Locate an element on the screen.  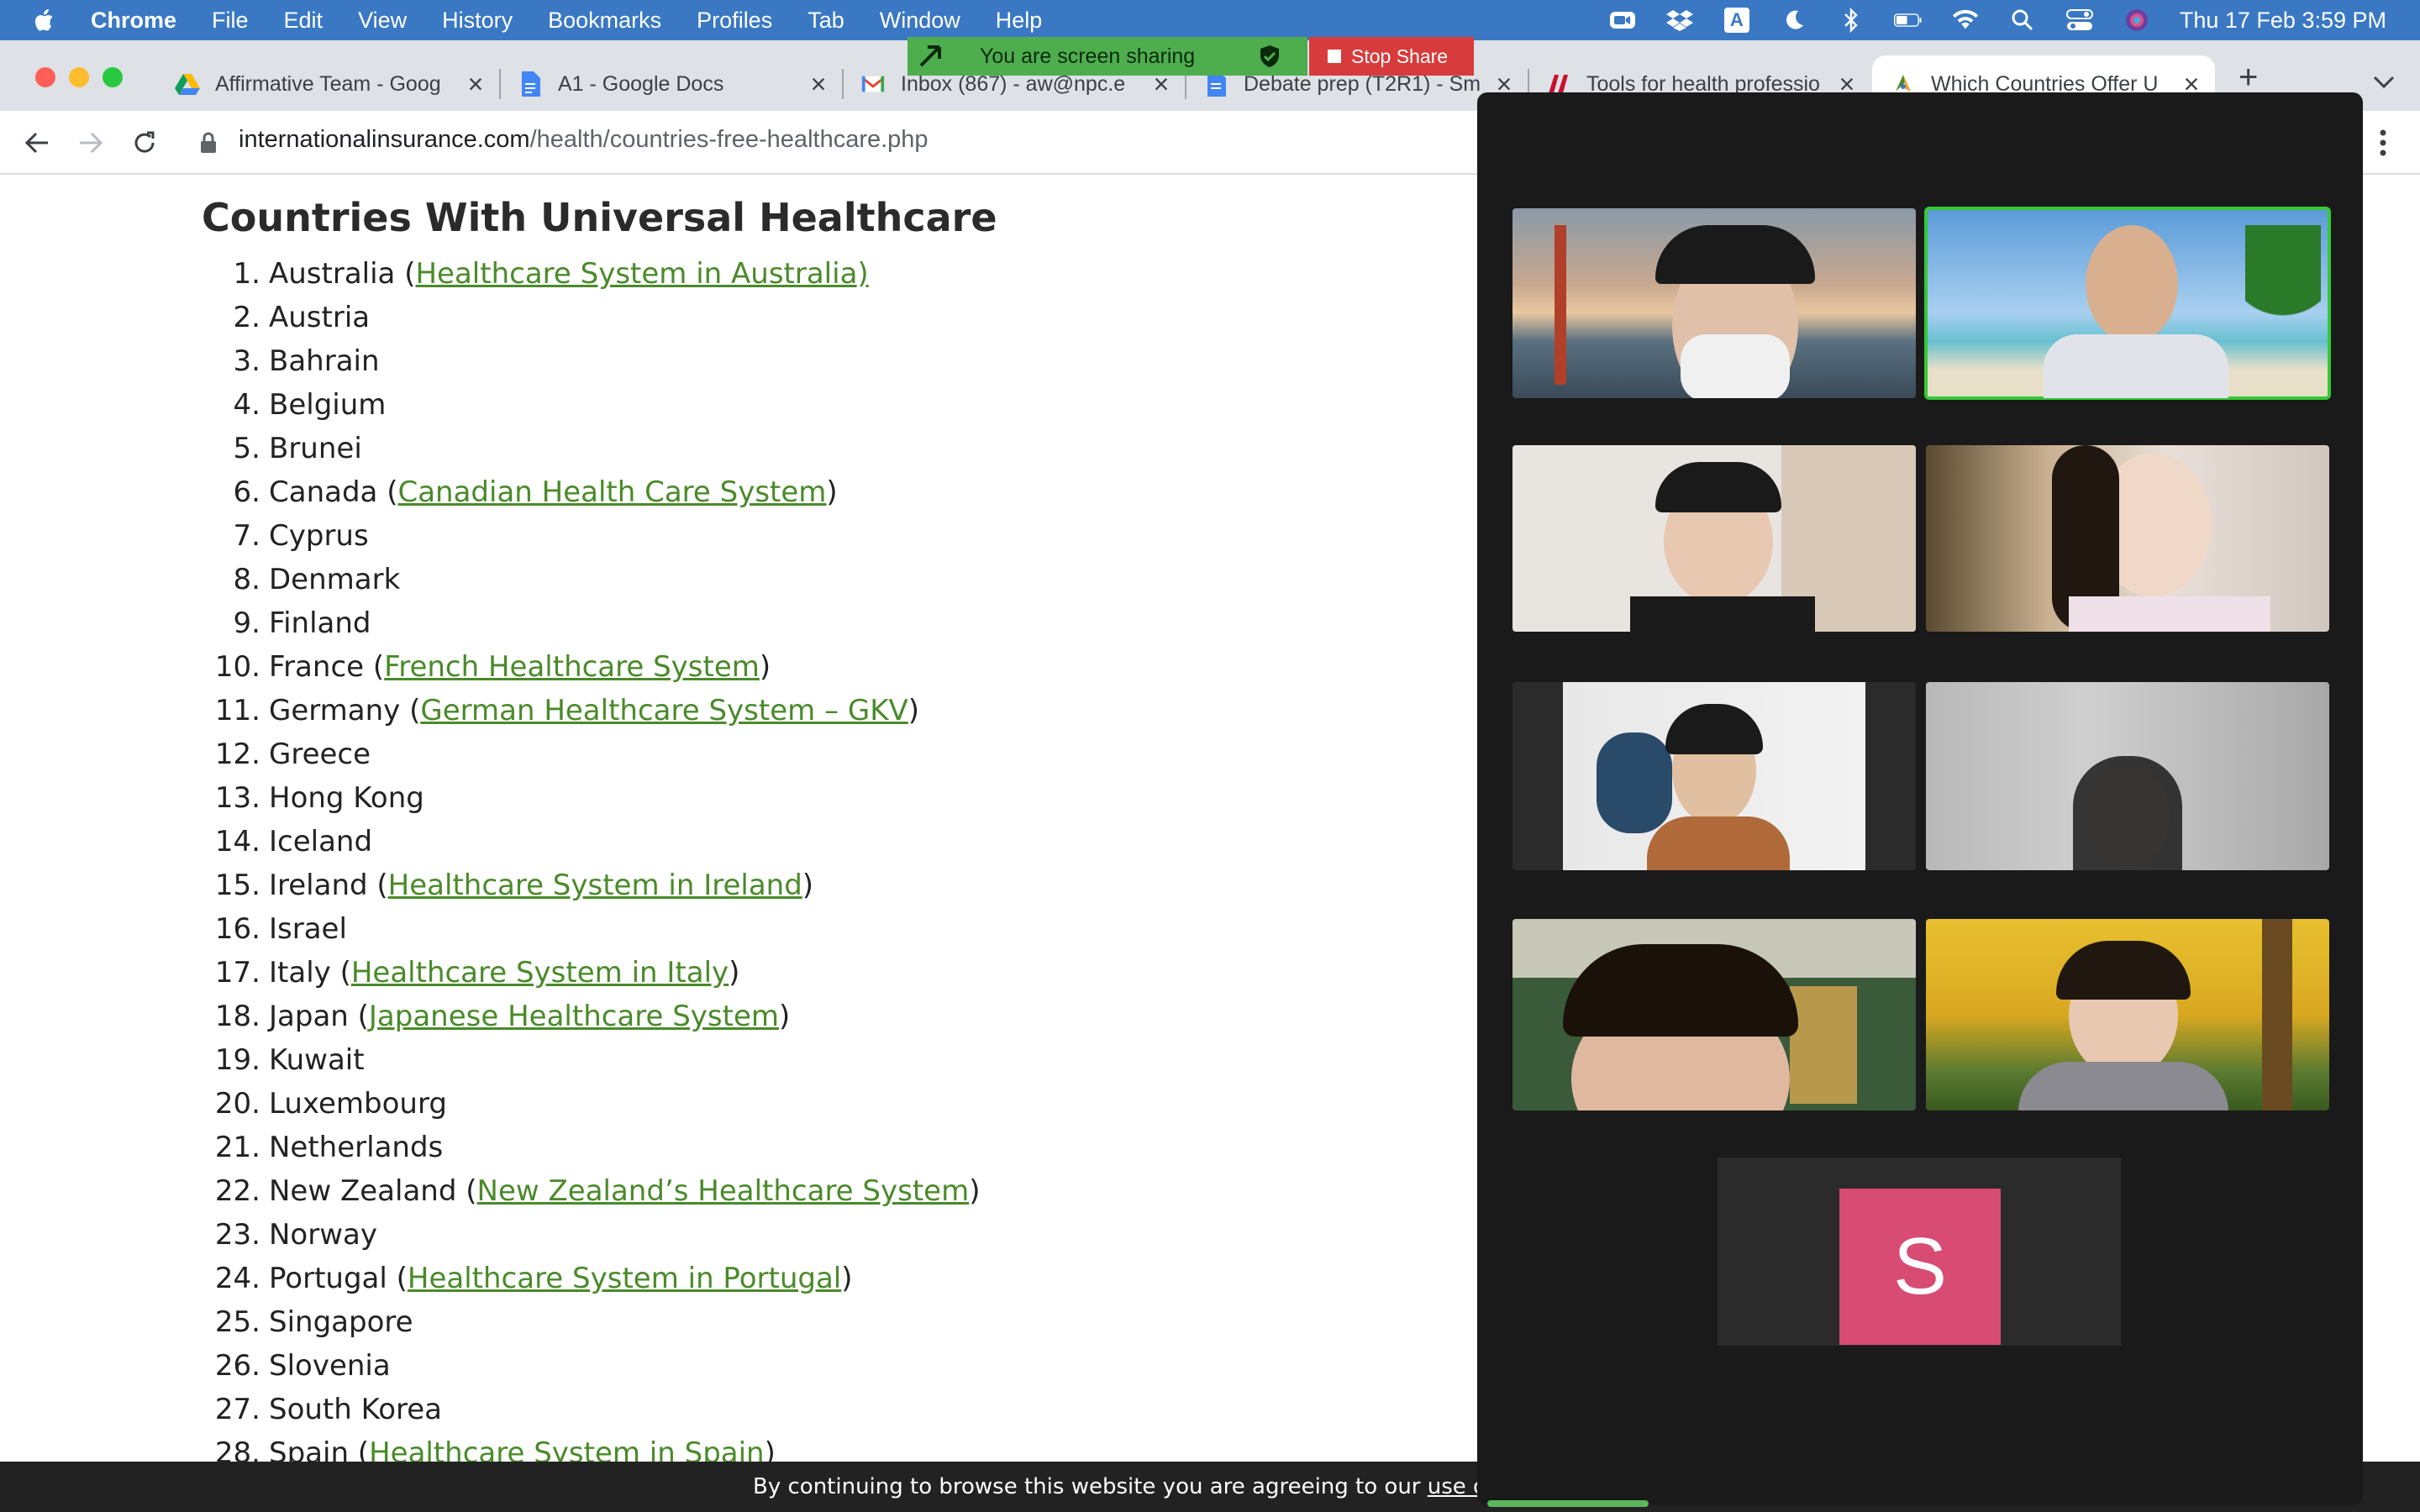
window-close-button is located at coordinates (45, 77).